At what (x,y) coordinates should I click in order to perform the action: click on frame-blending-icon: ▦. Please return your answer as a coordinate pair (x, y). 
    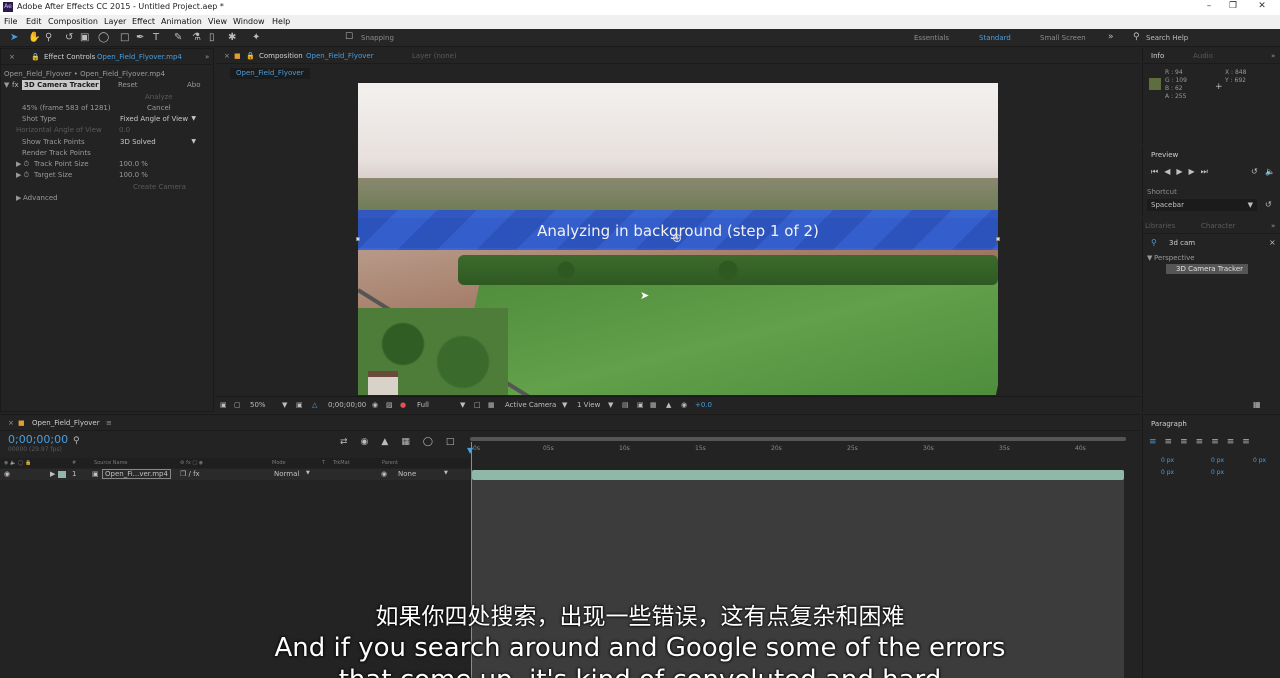
    Looking at the image, I should click on (412, 442).